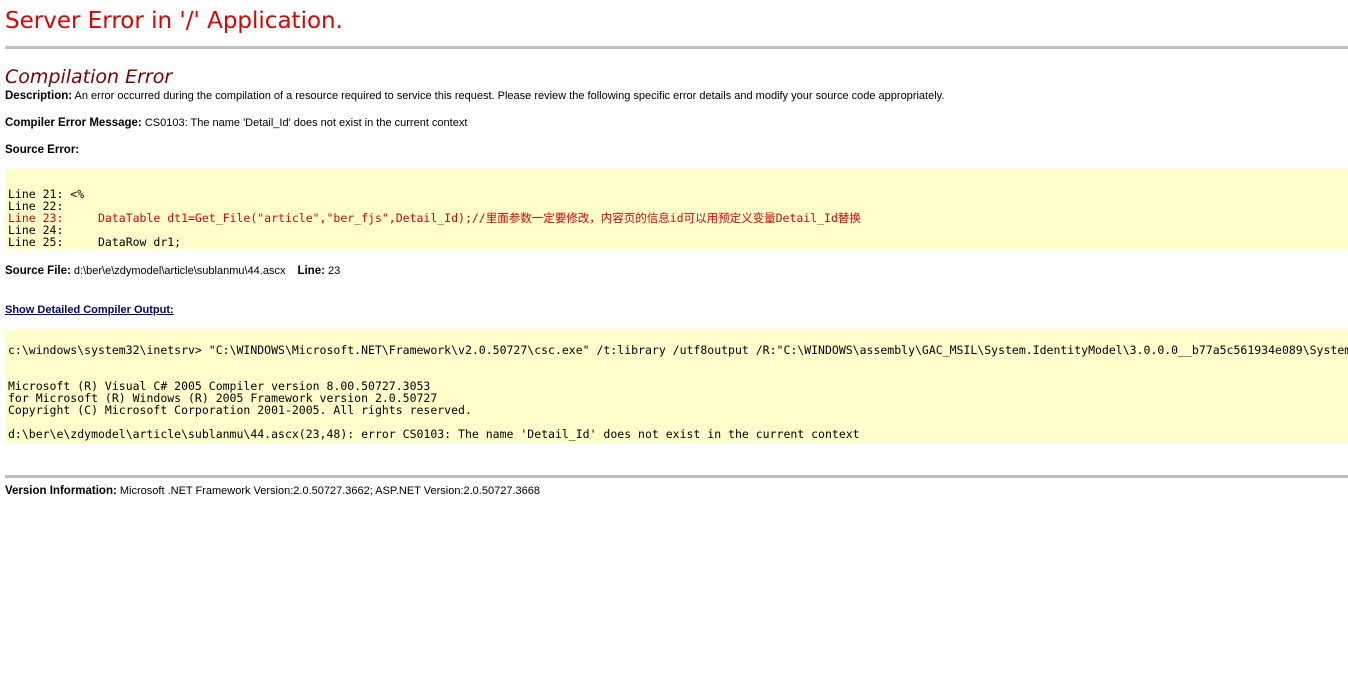 The image size is (1348, 693). Describe the element at coordinates (334, 271) in the screenshot. I see `line-number: 23` at that location.